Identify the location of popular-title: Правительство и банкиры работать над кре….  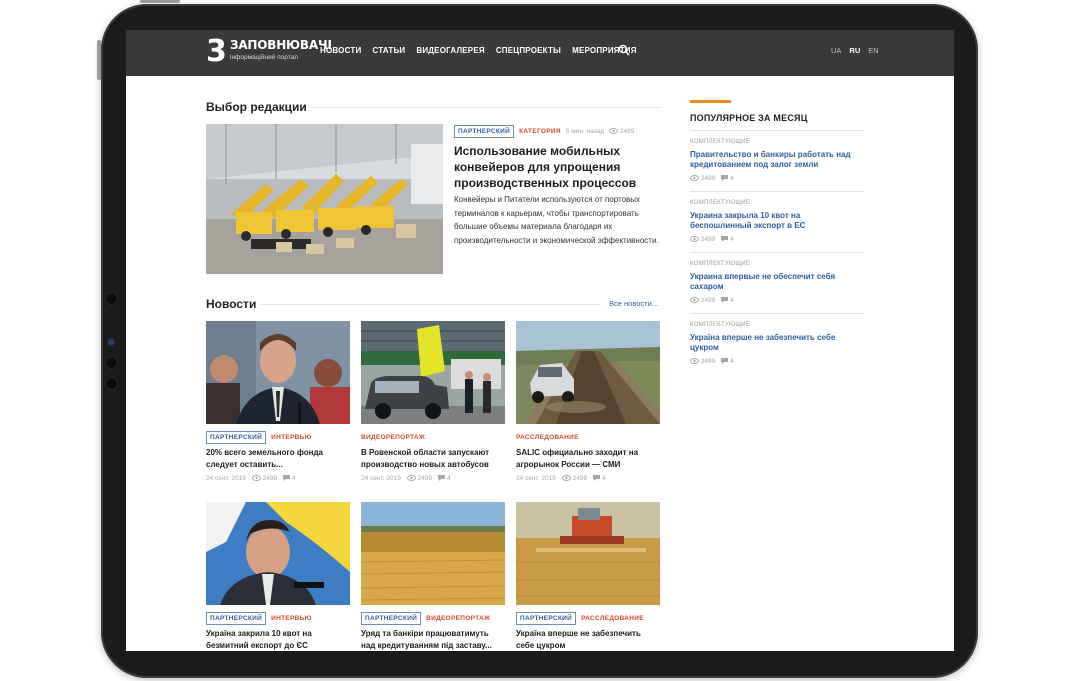
(776, 160).